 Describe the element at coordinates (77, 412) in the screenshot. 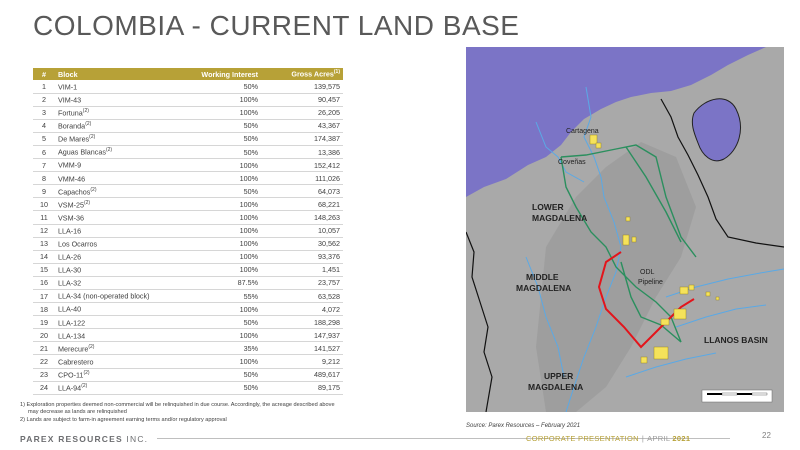

I see `footnote-1-cont: may decrease as lands are relinquished` at that location.